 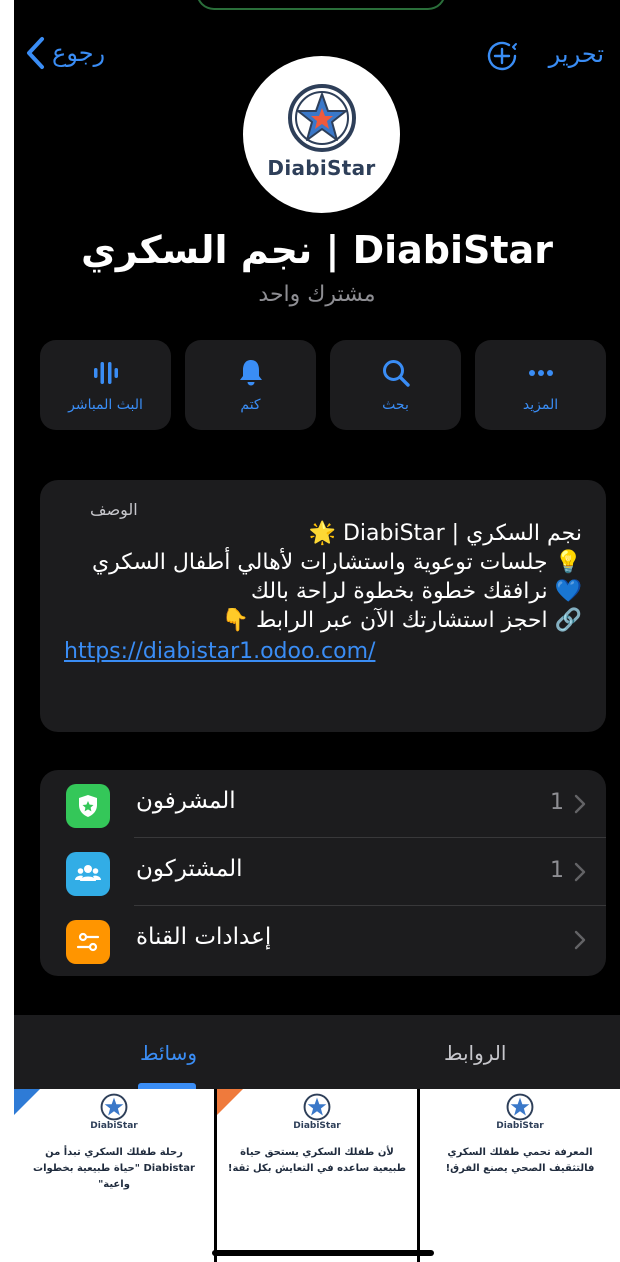 What do you see at coordinates (317, 1052) in the screenshot?
I see `media-tabs: وسائط الروابط` at bounding box center [317, 1052].